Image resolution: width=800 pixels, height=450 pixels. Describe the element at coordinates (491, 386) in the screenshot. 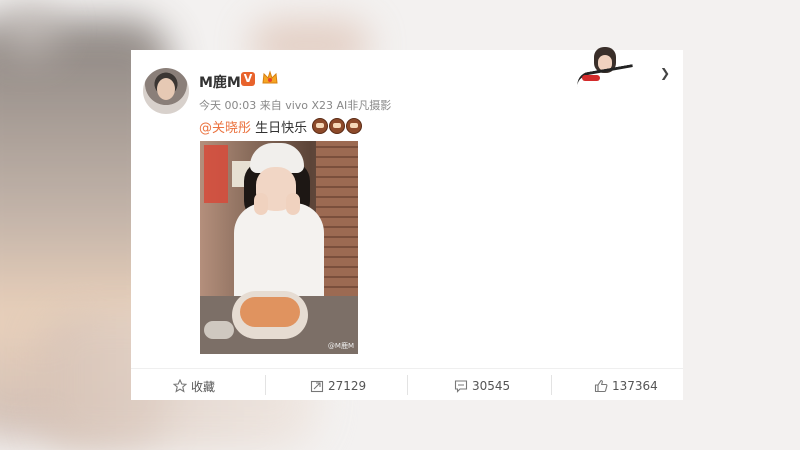

I see `comment-count: 30545` at that location.